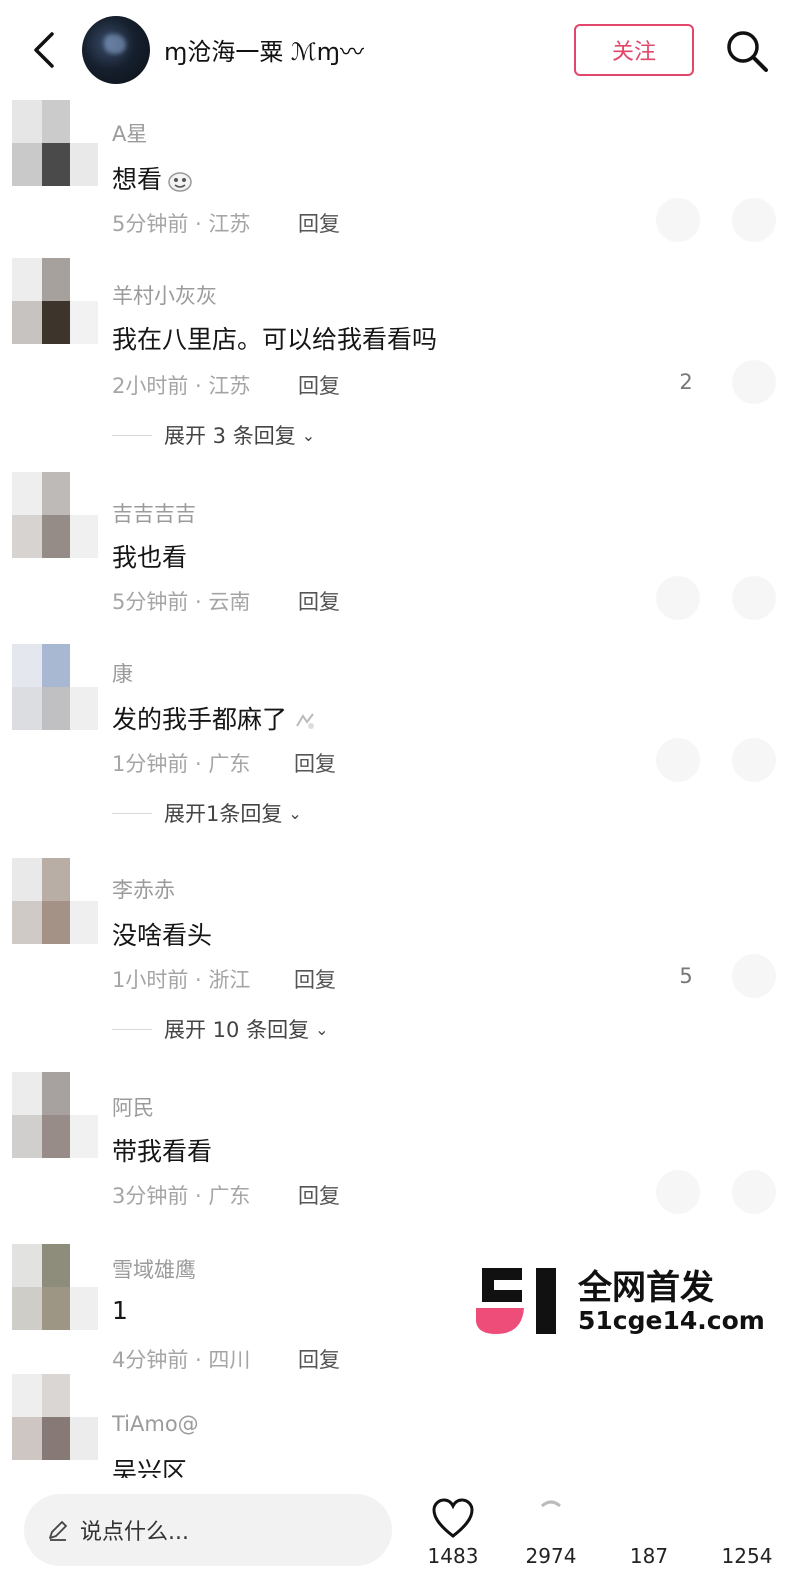 This screenshot has height=1573, width=800. I want to click on author-name: ɱ沧海一粟 ℳɱ〰, so click(264, 49).